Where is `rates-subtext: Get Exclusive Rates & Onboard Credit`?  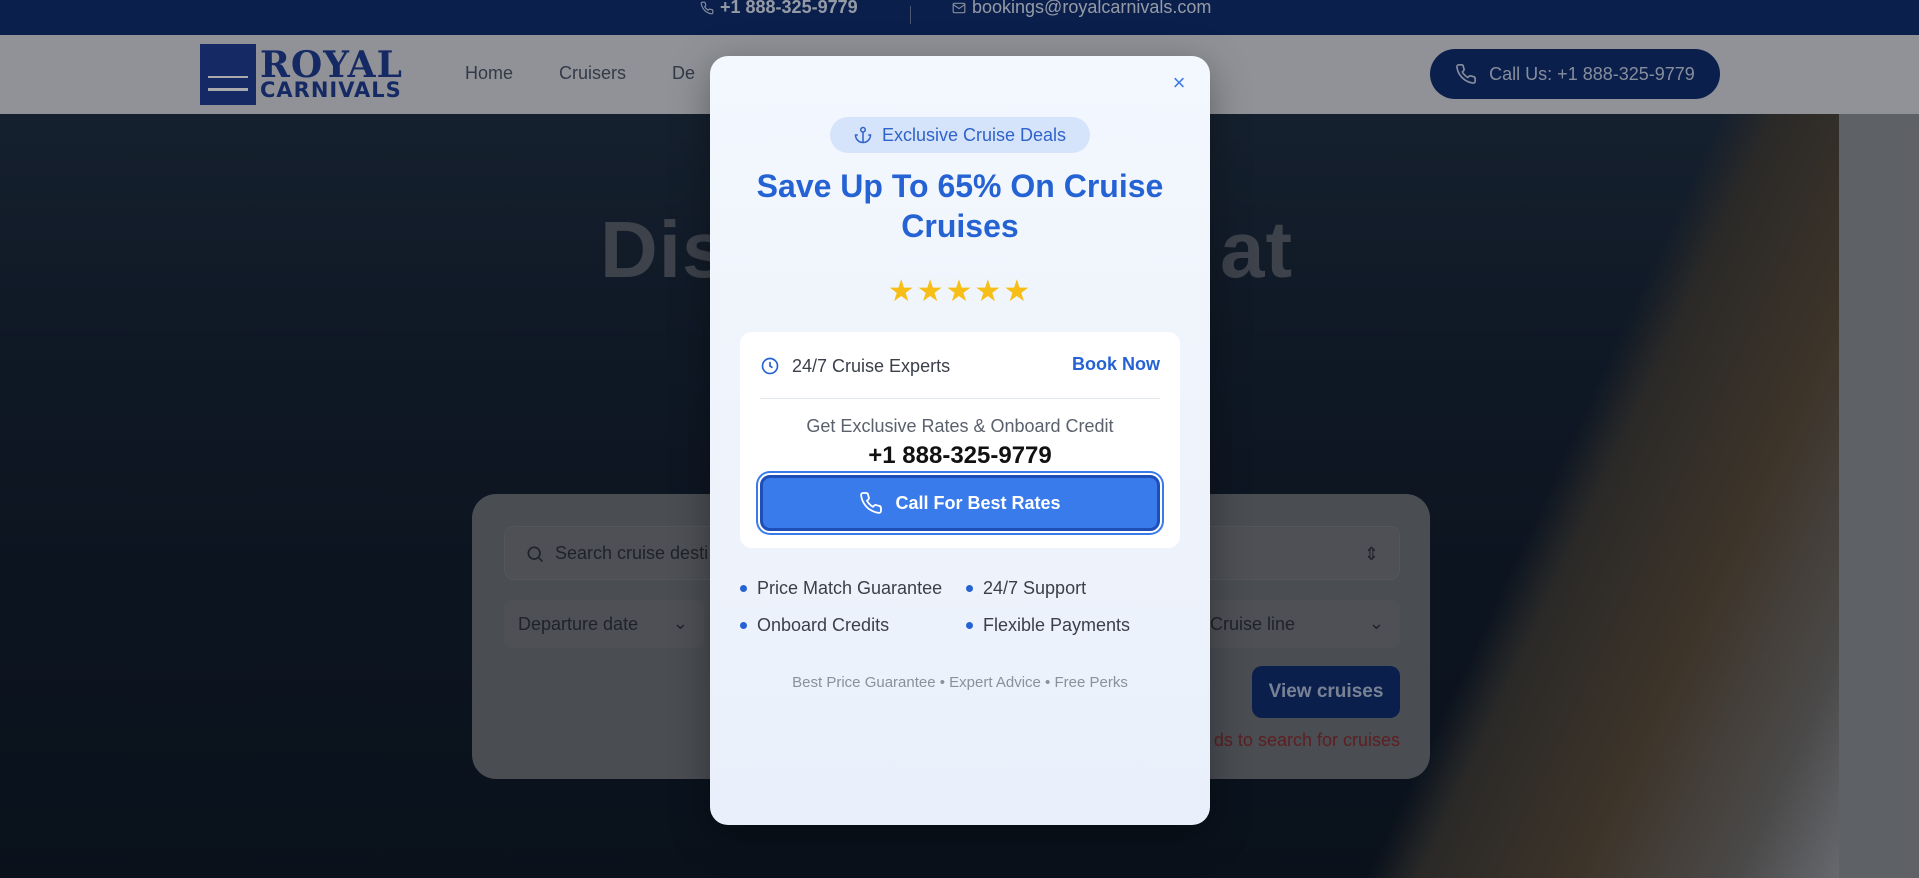 rates-subtext: Get Exclusive Rates & Onboard Credit is located at coordinates (960, 426).